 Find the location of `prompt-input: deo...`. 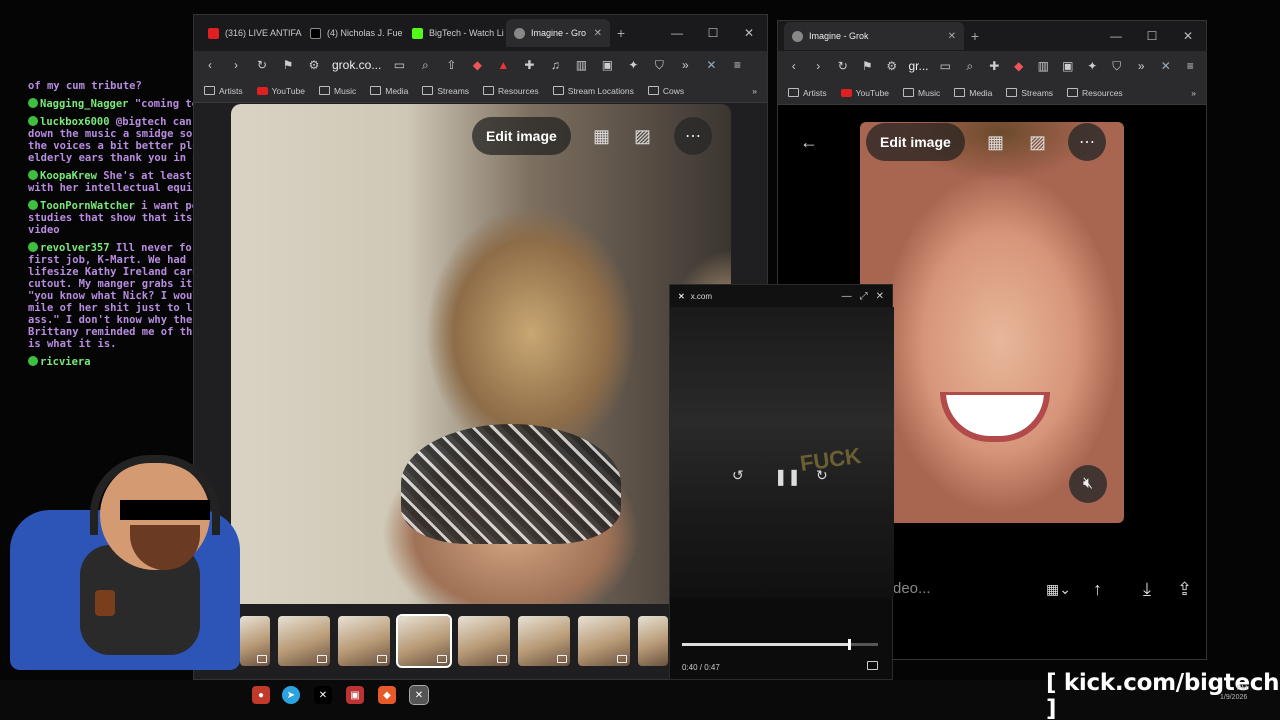

prompt-input: deo... is located at coordinates (912, 588).